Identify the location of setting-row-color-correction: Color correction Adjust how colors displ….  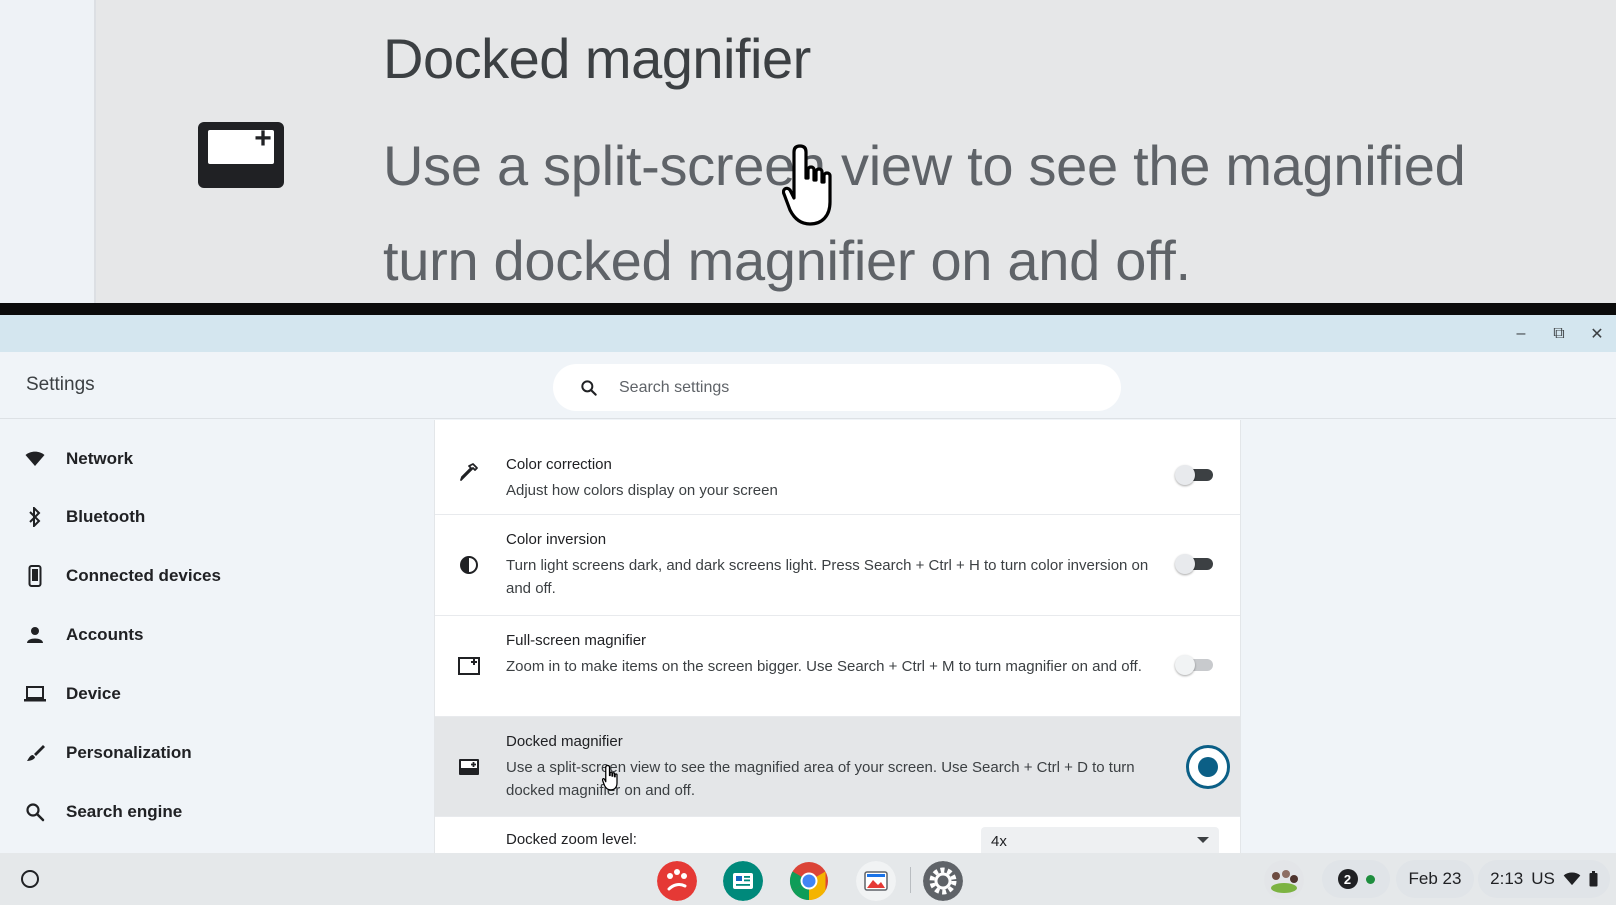
(837, 467).